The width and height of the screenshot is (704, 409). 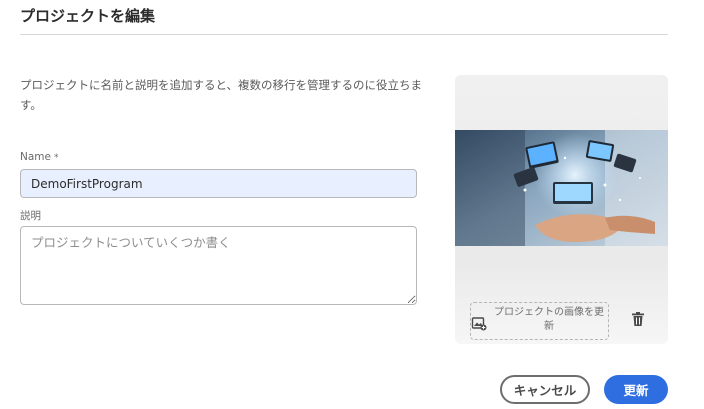 What do you see at coordinates (638, 319) in the screenshot?
I see `trash-icon` at bounding box center [638, 319].